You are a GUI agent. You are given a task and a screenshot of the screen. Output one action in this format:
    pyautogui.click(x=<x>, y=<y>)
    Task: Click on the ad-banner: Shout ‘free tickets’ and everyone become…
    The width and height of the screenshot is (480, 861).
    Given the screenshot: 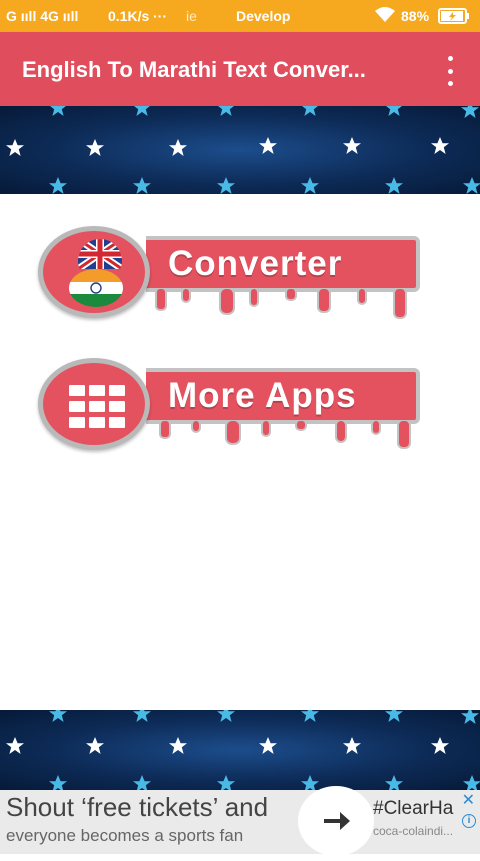 What is the action you would take?
    pyautogui.click(x=240, y=821)
    